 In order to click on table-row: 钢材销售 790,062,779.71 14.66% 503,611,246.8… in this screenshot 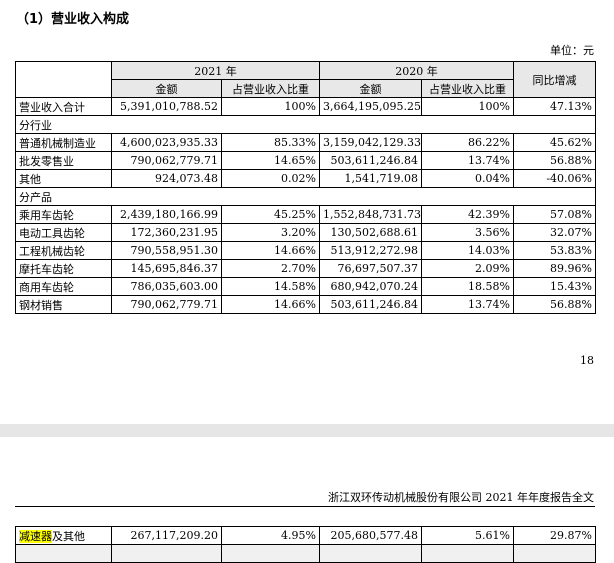, I will do `click(305, 304)`.